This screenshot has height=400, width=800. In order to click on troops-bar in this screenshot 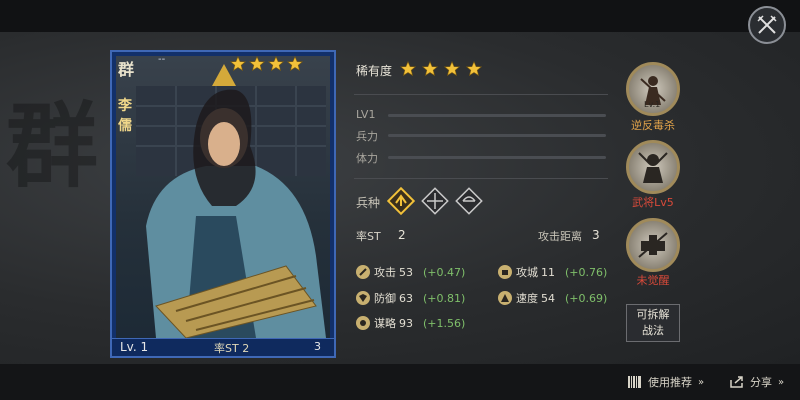, I will do `click(497, 135)`.